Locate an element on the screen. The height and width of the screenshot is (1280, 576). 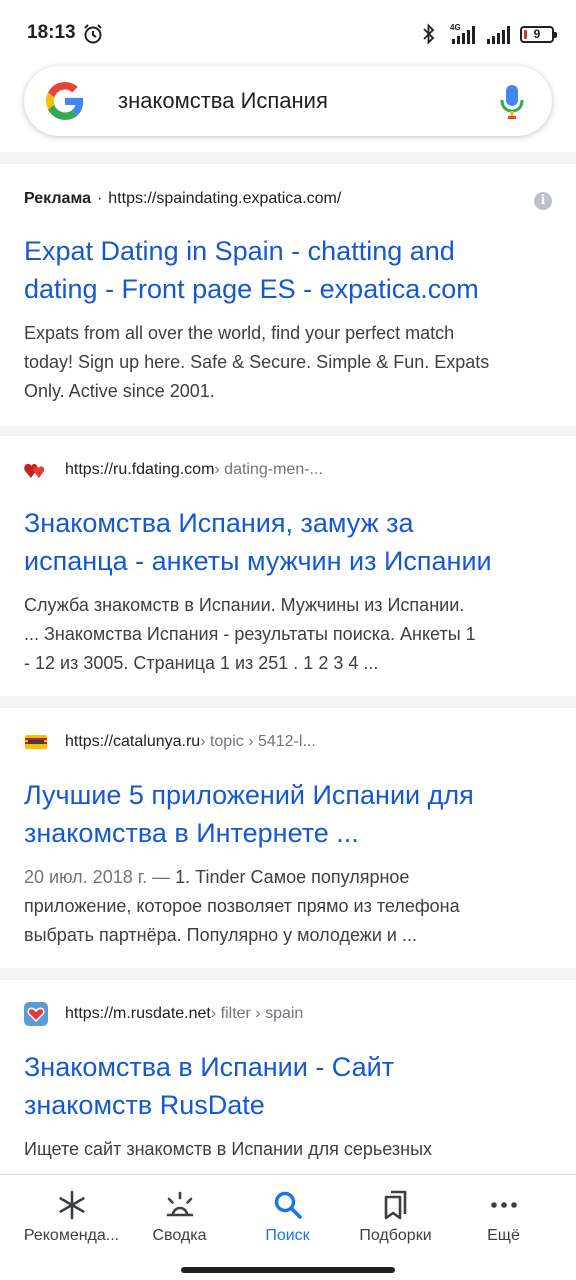
signal-icon is located at coordinates (498, 35).